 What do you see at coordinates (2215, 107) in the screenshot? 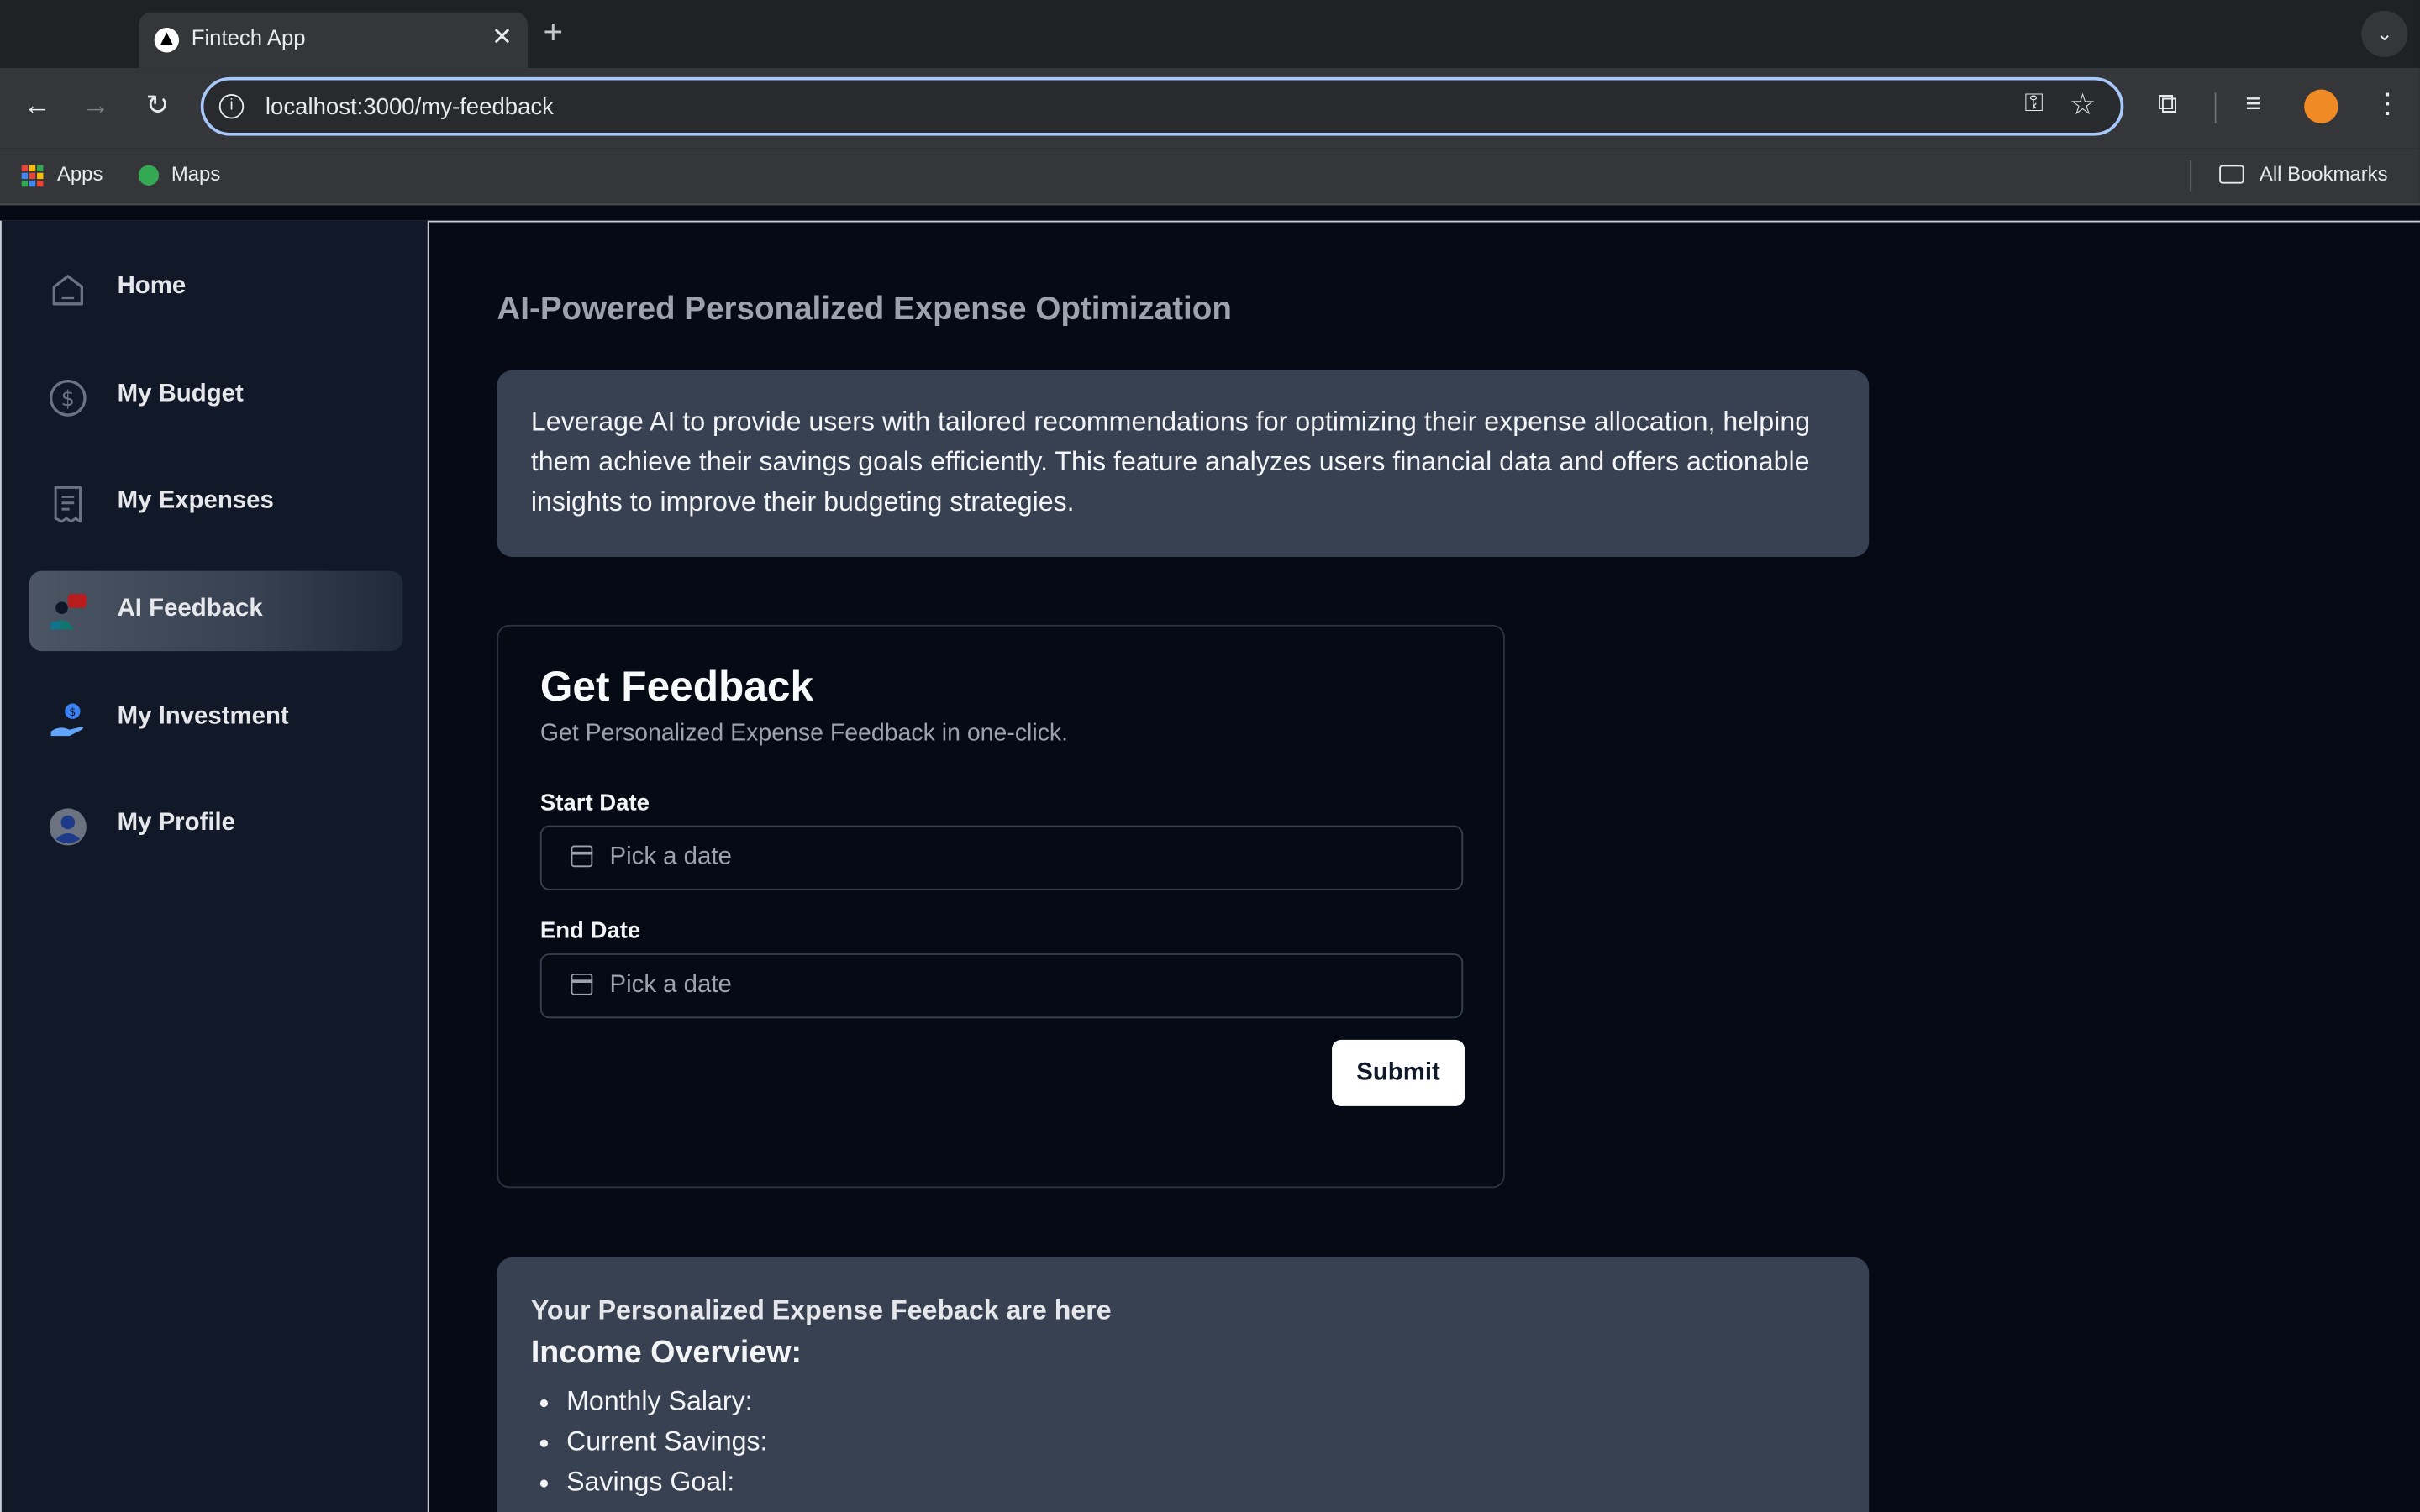
I see `toolbar-divider` at bounding box center [2215, 107].